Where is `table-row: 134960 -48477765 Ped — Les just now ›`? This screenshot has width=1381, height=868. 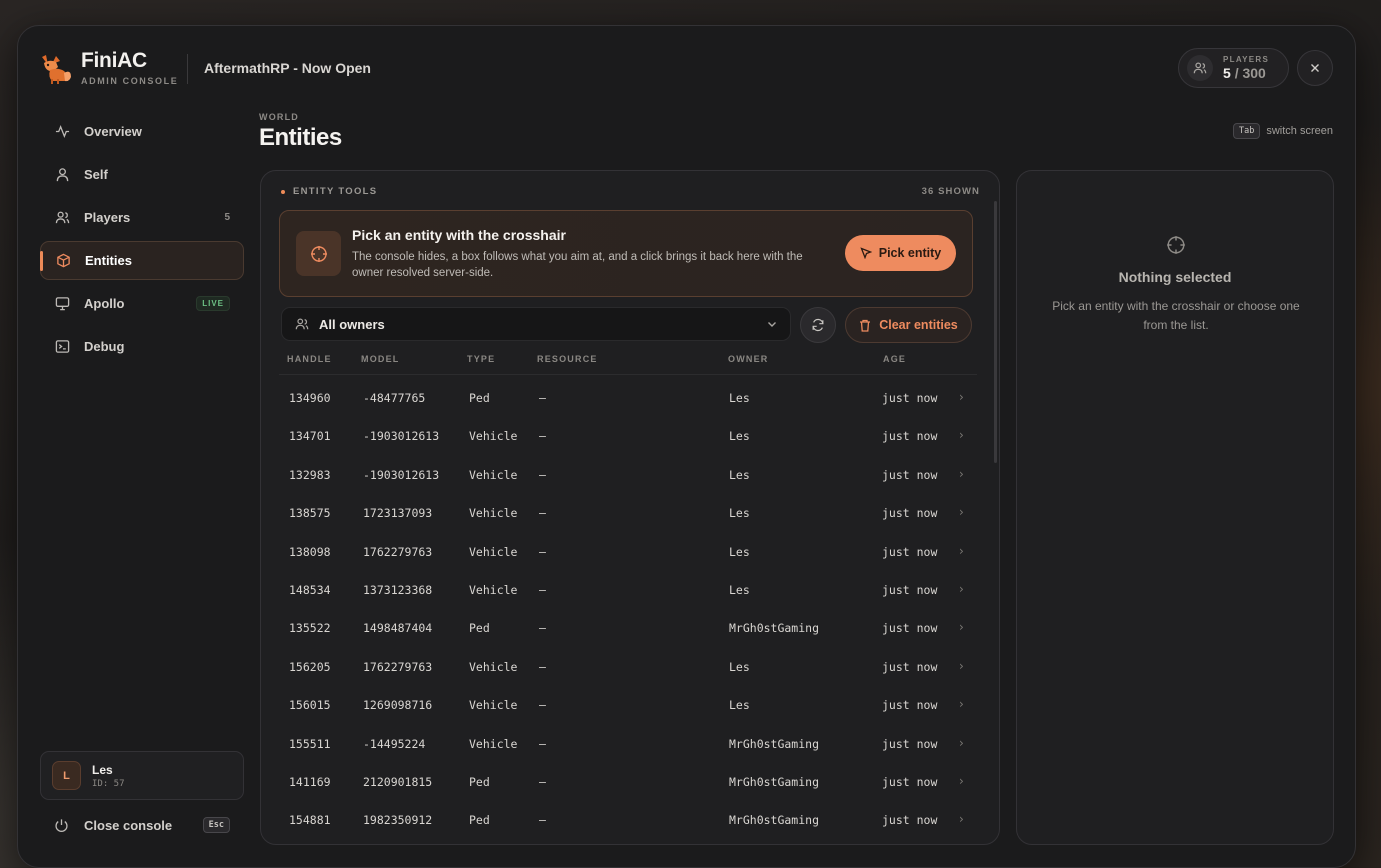 table-row: 134960 -48477765 Ped — Les just now › is located at coordinates (628, 394).